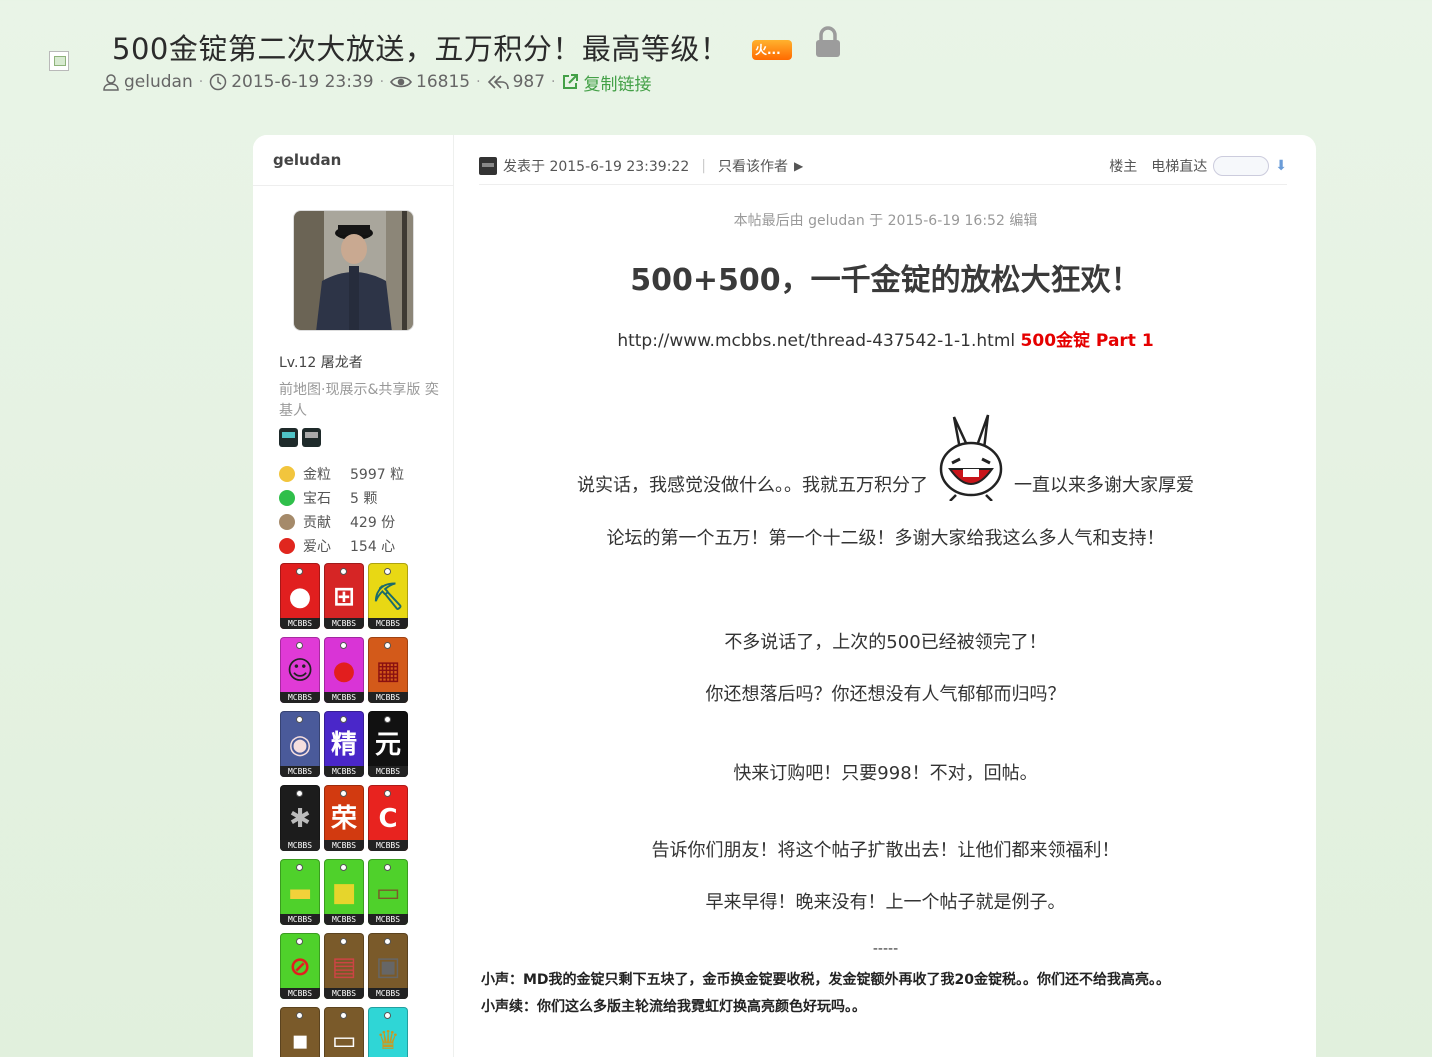  Describe the element at coordinates (300, 596) in the screenshot. I see `medal-apple-icon: ● MCBBS` at that location.